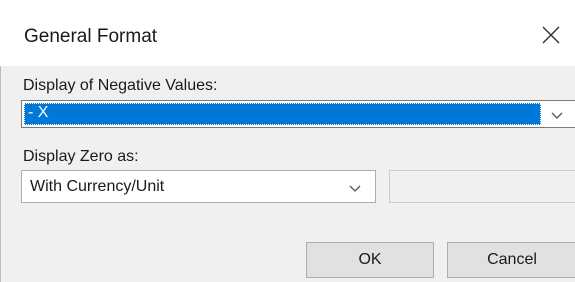  Describe the element at coordinates (81, 156) in the screenshot. I see `zero-display-label: Display Zero as:` at that location.